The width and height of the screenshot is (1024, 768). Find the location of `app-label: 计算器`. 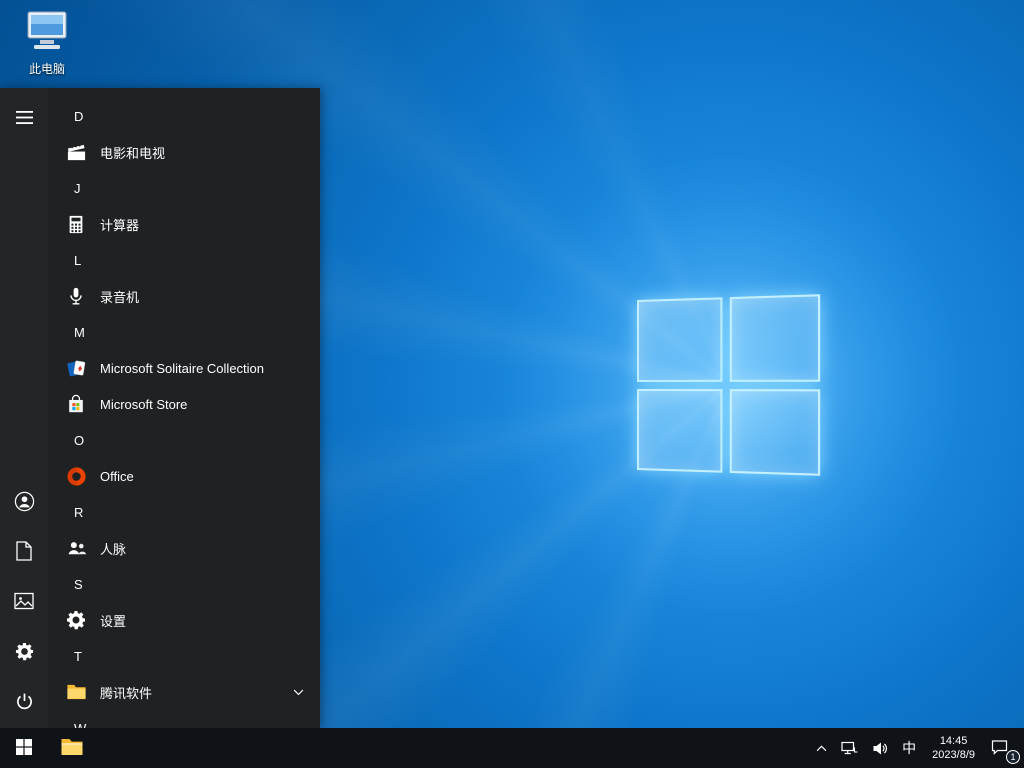

app-label: 计算器 is located at coordinates (120, 225).